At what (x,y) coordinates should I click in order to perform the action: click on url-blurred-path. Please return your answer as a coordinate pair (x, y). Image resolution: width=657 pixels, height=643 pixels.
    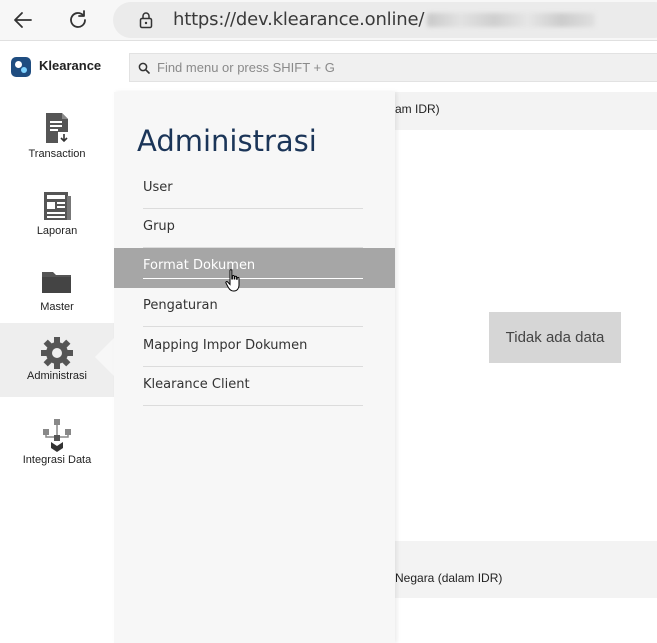
    Looking at the image, I should click on (511, 20).